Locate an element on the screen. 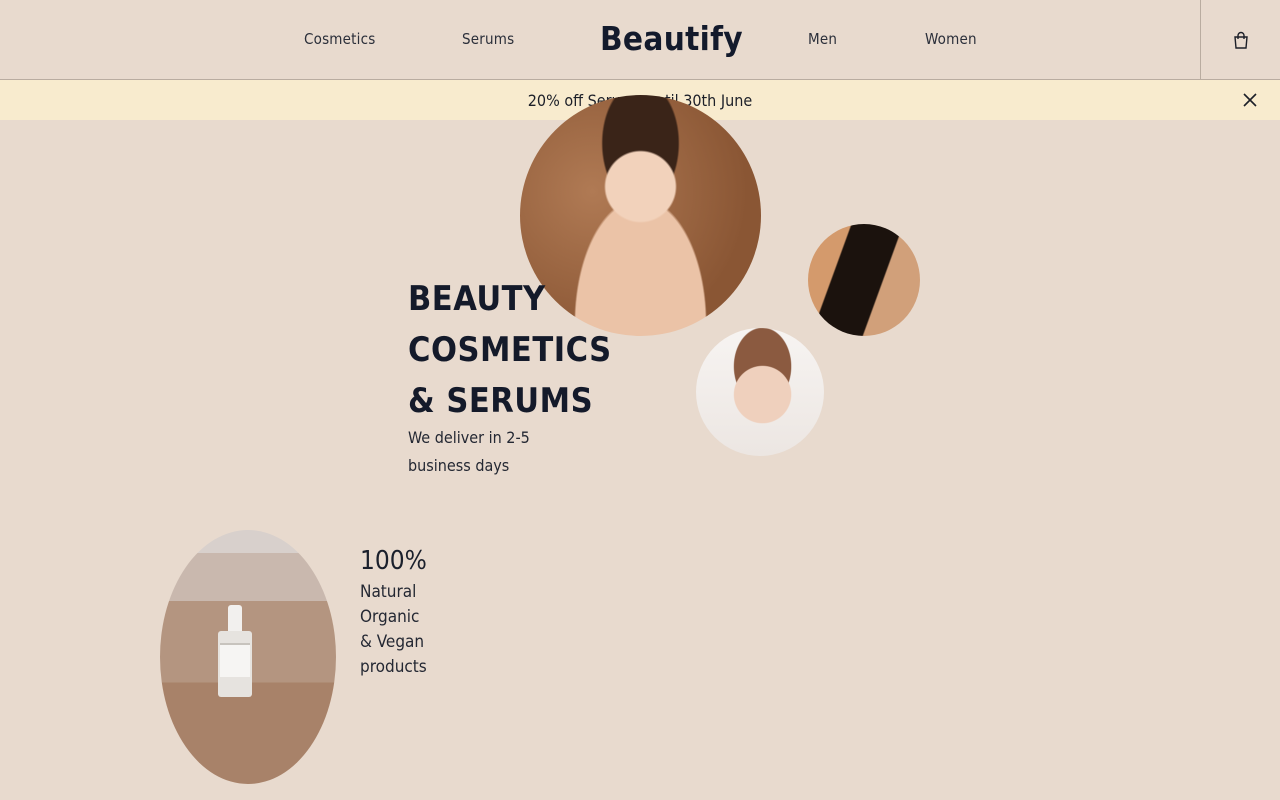 The height and width of the screenshot is (800, 1280). feature-line-3: & Vegan is located at coordinates (392, 642).